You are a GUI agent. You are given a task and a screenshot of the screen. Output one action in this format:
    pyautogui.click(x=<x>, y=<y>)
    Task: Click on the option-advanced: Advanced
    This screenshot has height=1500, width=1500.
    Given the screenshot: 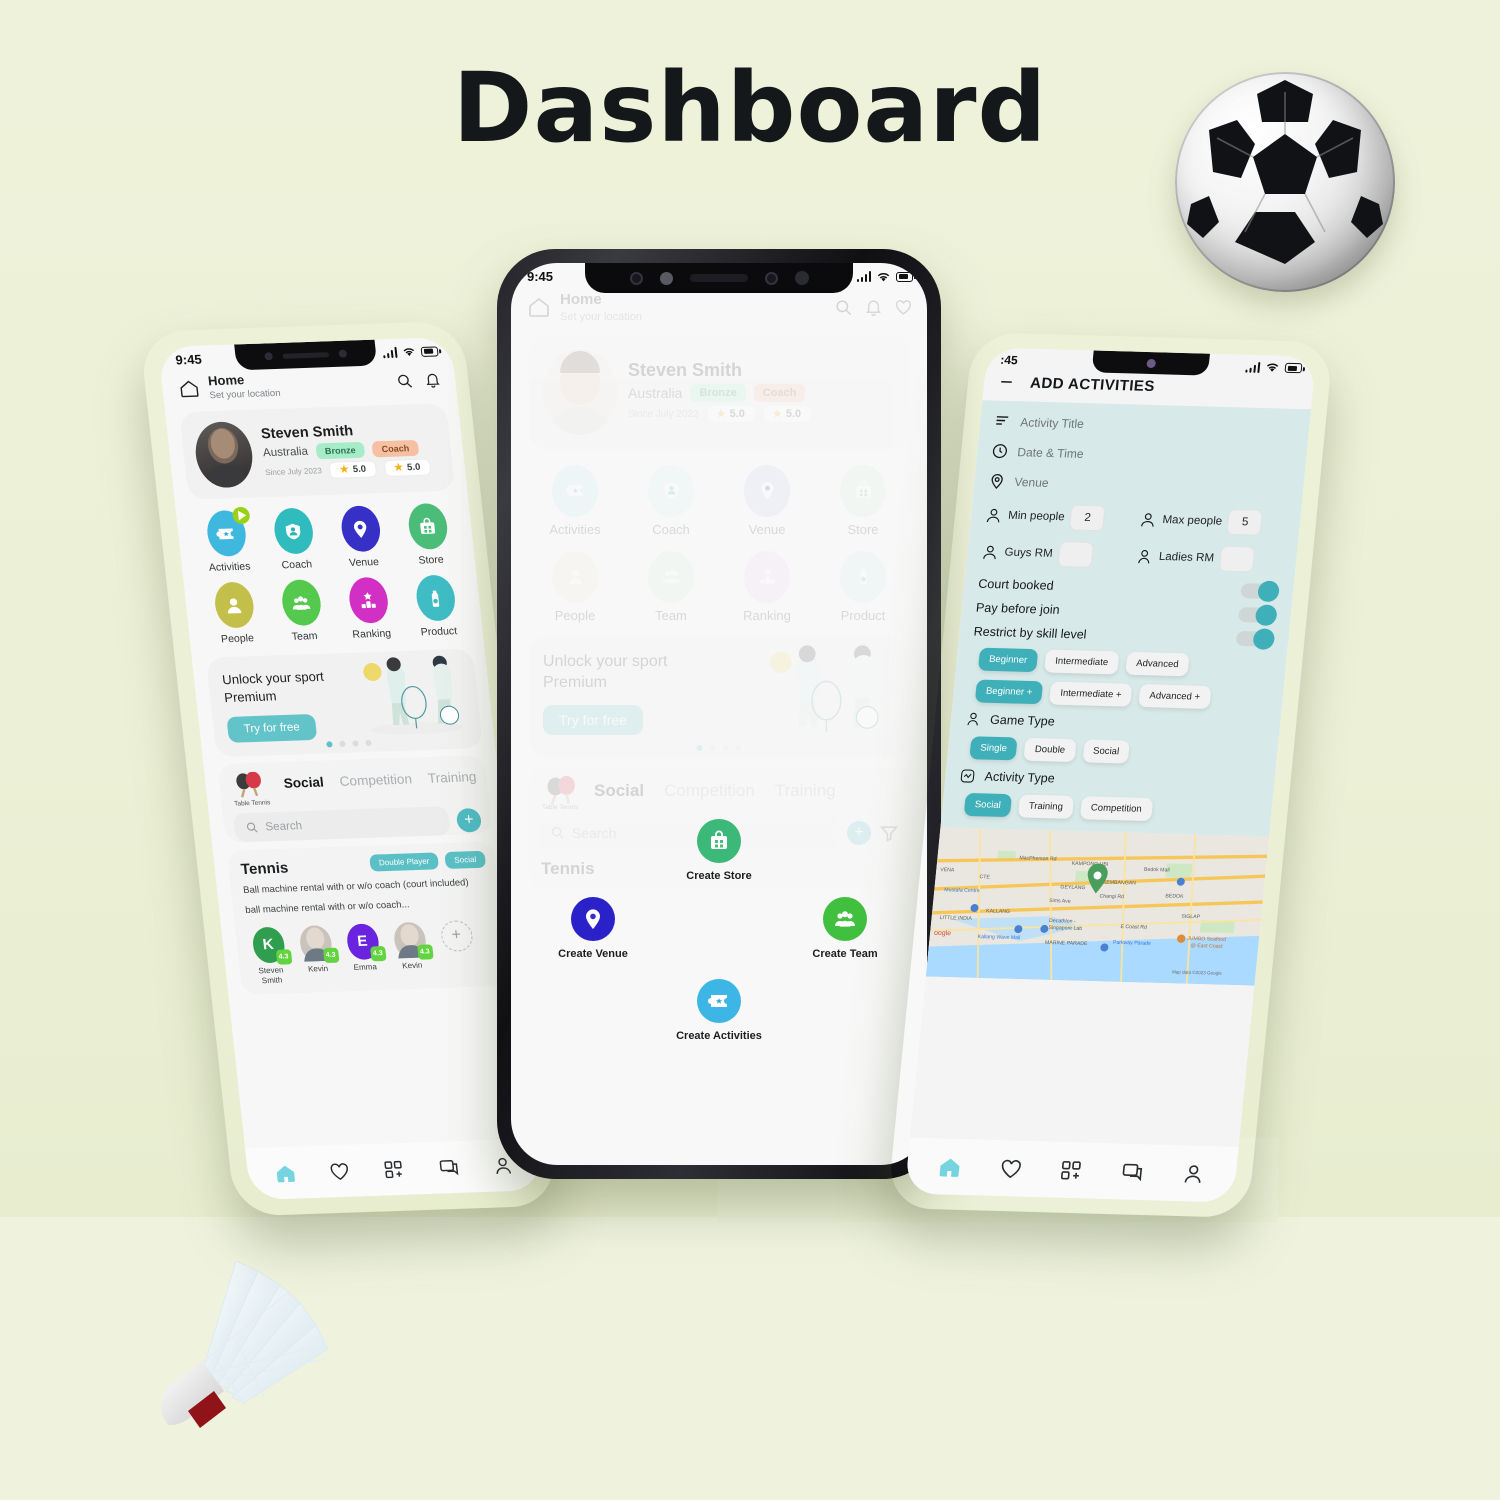 What is the action you would take?
    pyautogui.click(x=1157, y=664)
    